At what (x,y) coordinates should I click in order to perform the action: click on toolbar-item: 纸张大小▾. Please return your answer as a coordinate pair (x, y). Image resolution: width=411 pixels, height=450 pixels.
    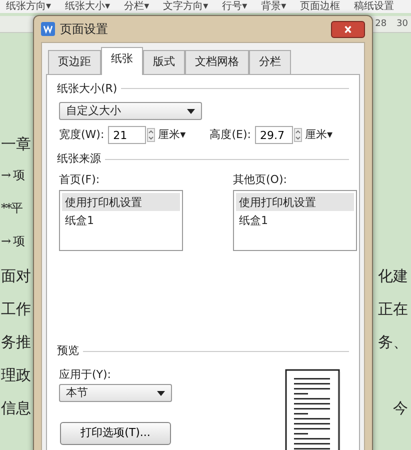
    Looking at the image, I should click on (87, 6).